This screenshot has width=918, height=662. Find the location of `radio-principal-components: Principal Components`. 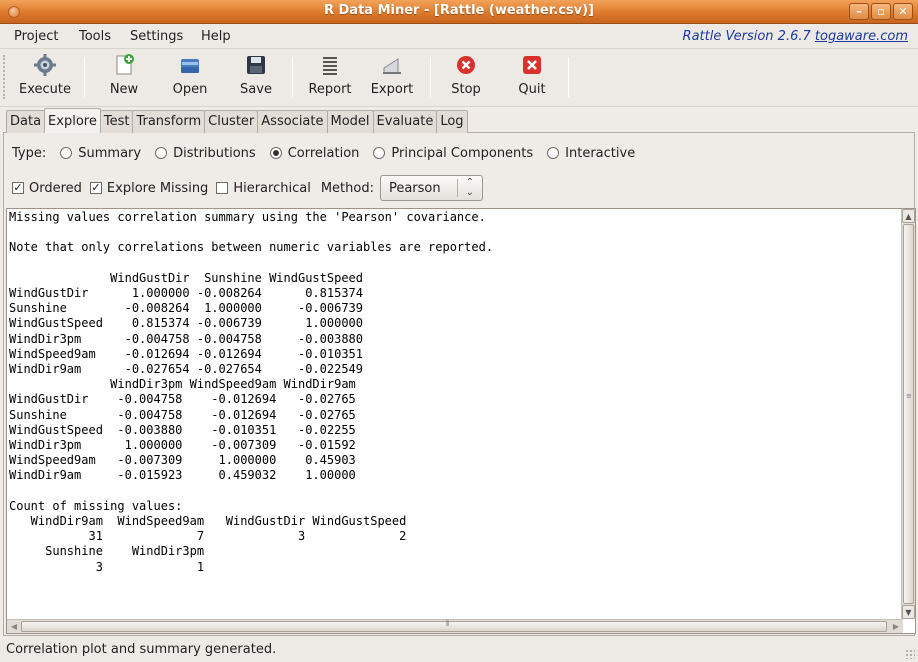

radio-principal-components: Principal Components is located at coordinates (453, 153).